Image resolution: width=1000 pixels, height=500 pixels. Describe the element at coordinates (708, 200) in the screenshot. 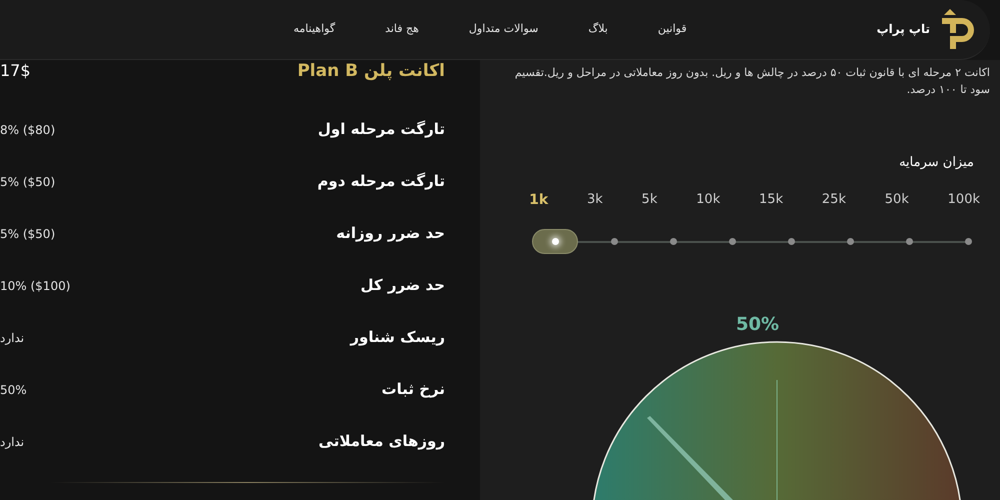

I see `capital-option: 10k` at that location.